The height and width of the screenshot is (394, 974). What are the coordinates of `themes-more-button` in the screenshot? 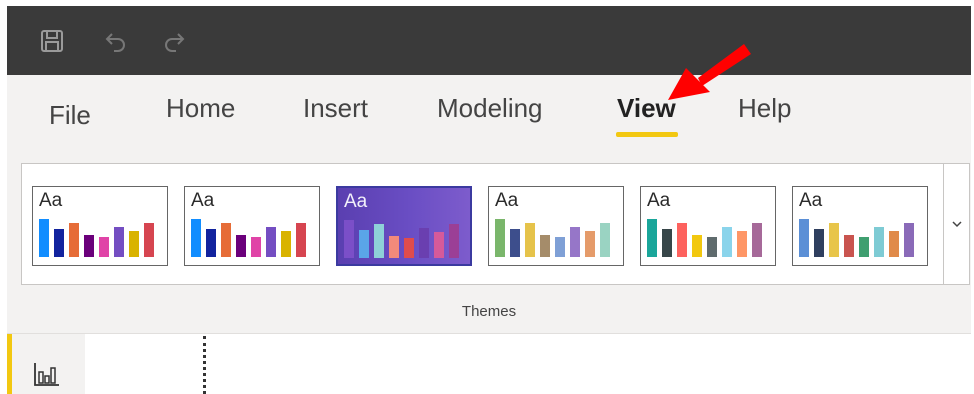 It's located at (957, 224).